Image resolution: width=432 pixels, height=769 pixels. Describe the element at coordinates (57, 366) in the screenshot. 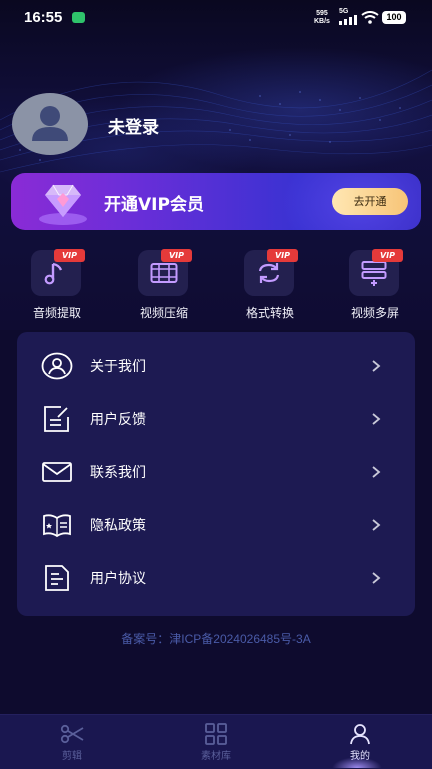

I see `user-circle-icon` at that location.